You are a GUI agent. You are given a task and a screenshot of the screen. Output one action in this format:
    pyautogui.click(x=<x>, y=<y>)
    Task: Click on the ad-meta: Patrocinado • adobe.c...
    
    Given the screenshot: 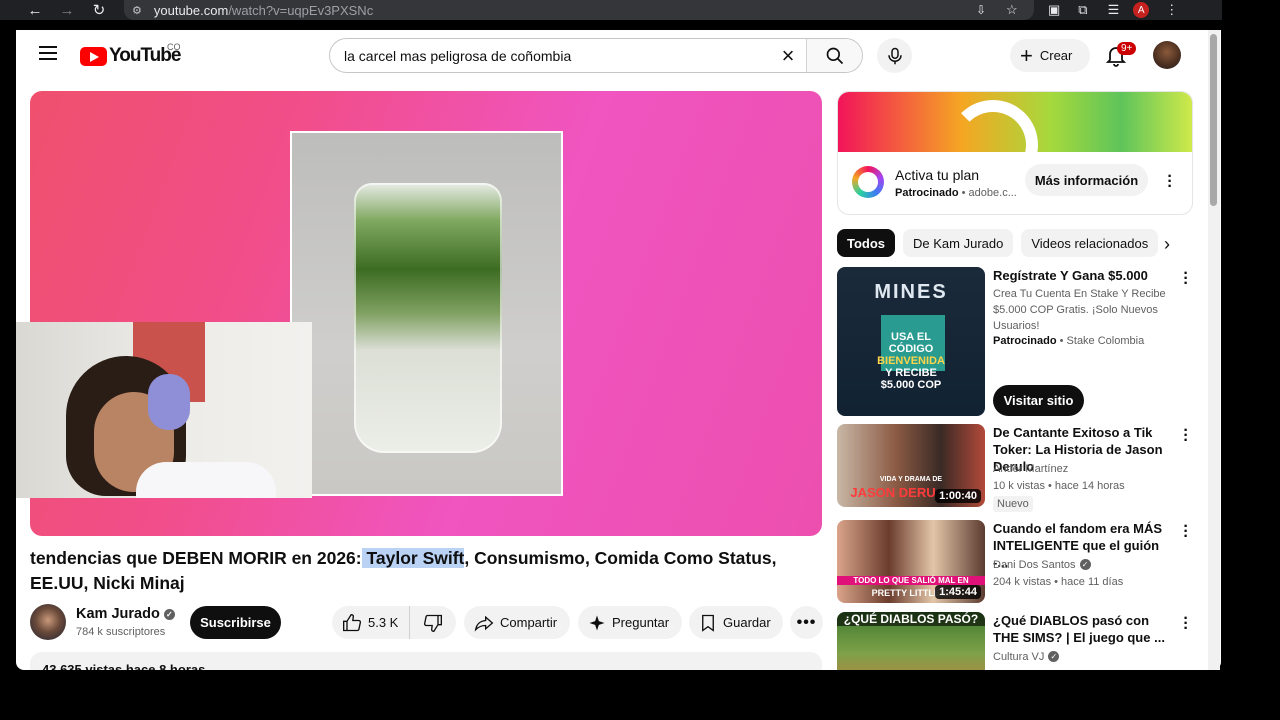 What is the action you would take?
    pyautogui.click(x=956, y=193)
    